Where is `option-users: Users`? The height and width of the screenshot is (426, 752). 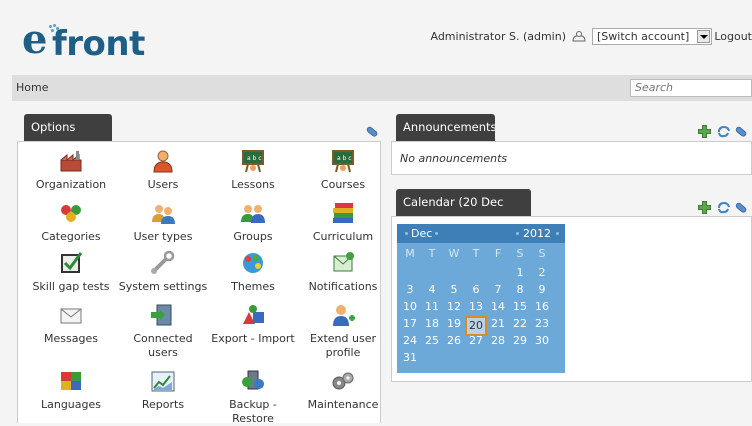
option-users: Users is located at coordinates (163, 170).